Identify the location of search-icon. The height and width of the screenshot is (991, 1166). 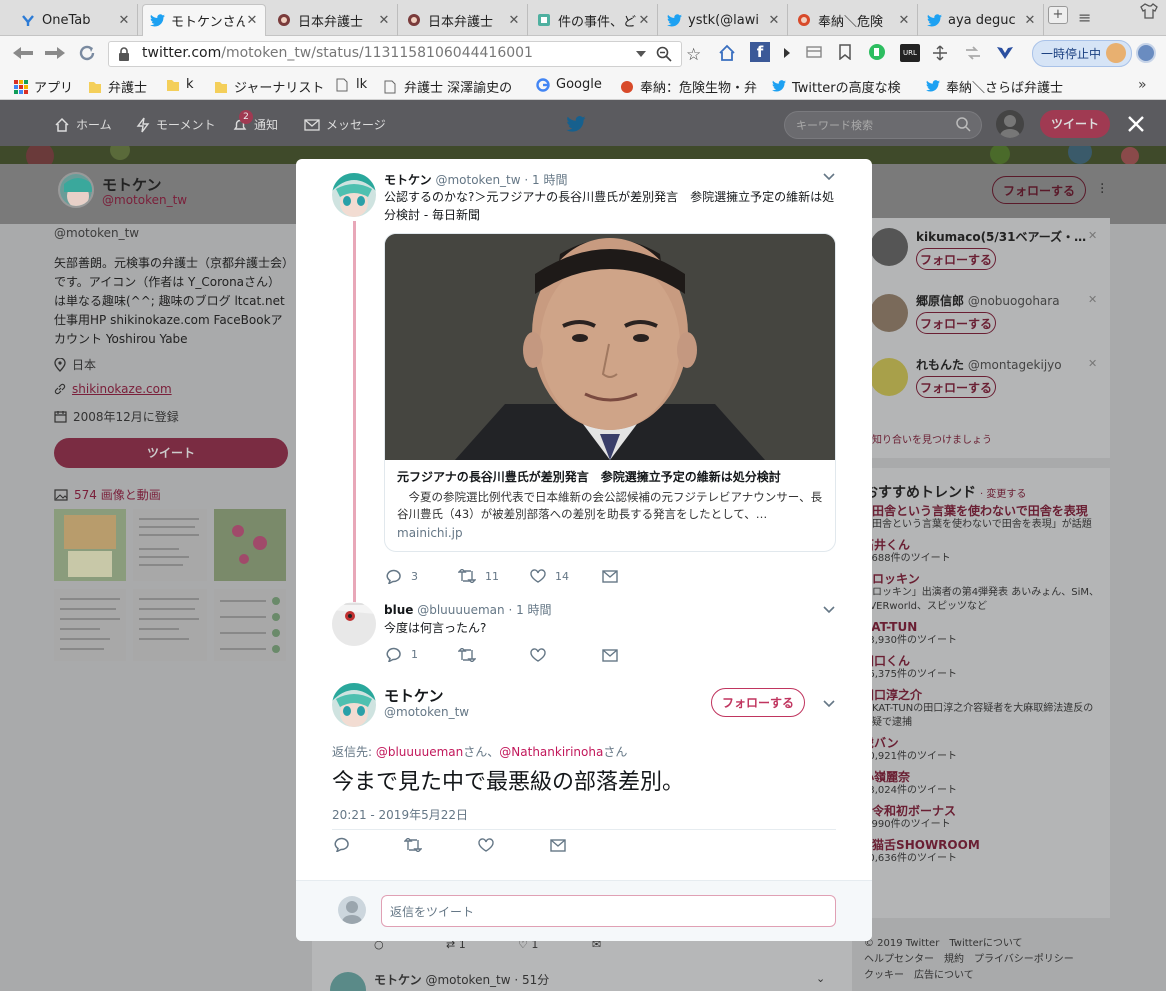
(963, 124).